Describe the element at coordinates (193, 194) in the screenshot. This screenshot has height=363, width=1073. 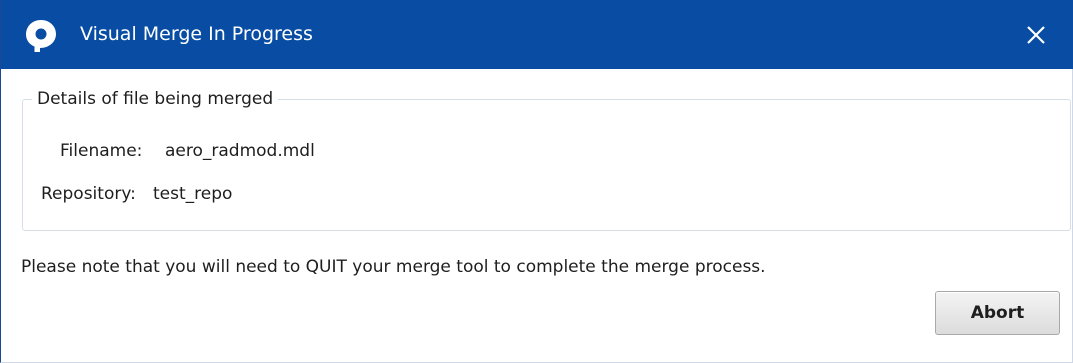
I see `repository-value: test_repo` at that location.